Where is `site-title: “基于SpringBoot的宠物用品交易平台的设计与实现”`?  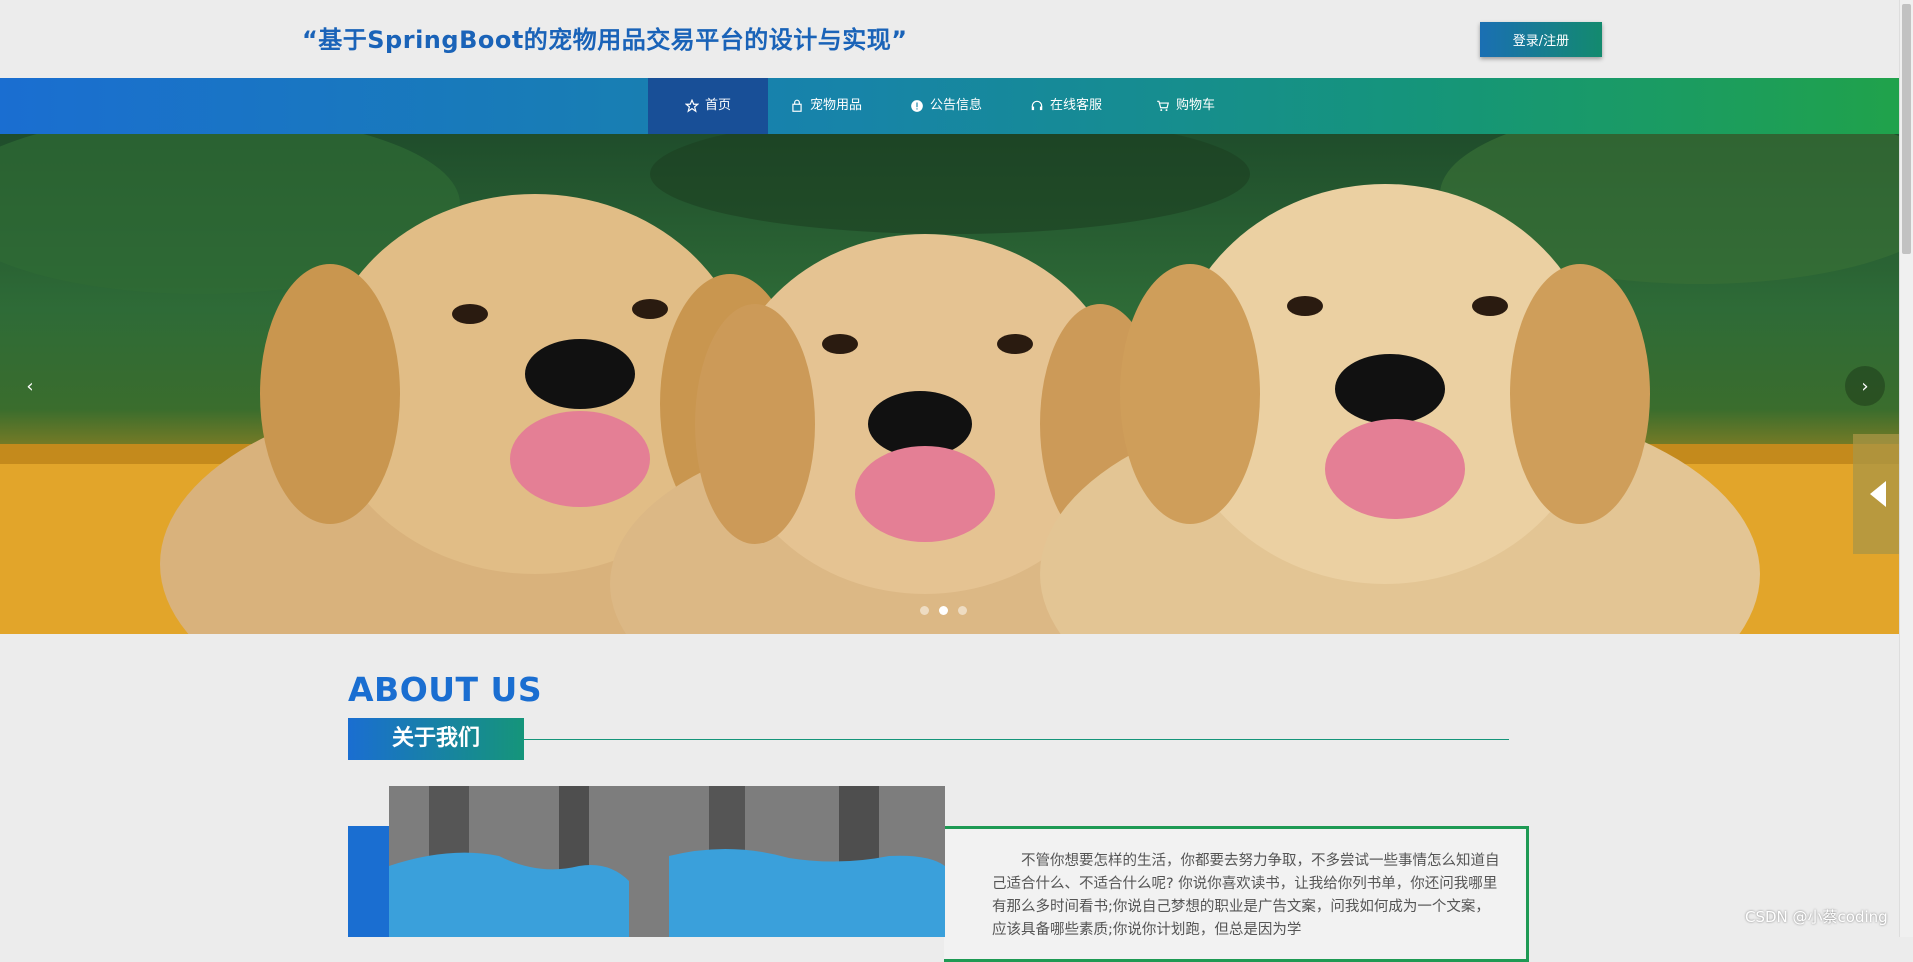 site-title: “基于SpringBoot的宠物用品交易平台的设计与实现” is located at coordinates (605, 40).